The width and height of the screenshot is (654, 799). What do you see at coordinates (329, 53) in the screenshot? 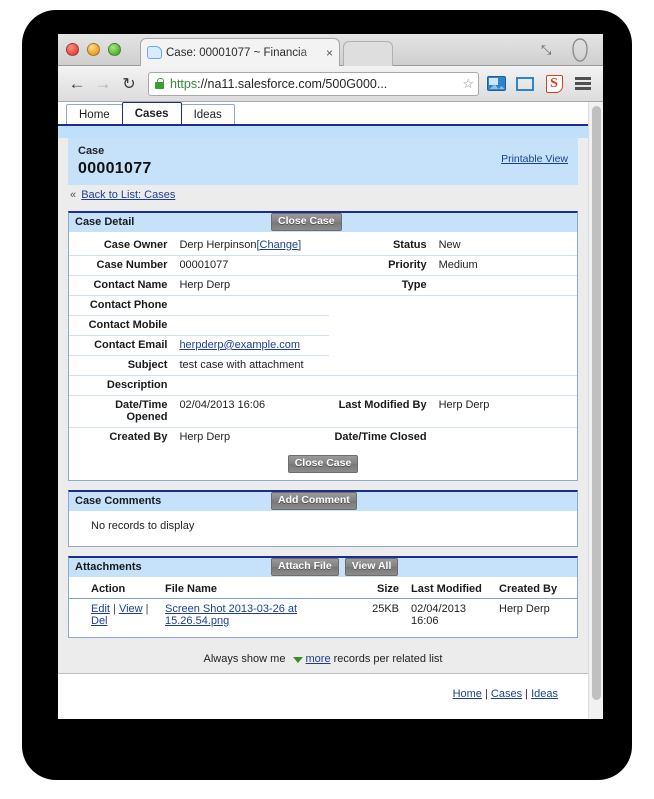
I see `close-icon: ×` at bounding box center [329, 53].